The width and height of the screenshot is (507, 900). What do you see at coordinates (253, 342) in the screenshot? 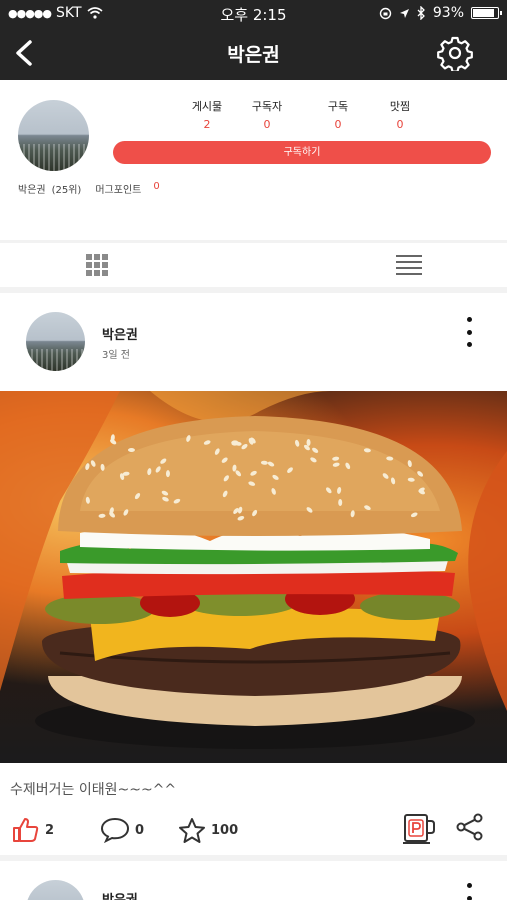
I see `post-header: 박은권 3일 전` at bounding box center [253, 342].